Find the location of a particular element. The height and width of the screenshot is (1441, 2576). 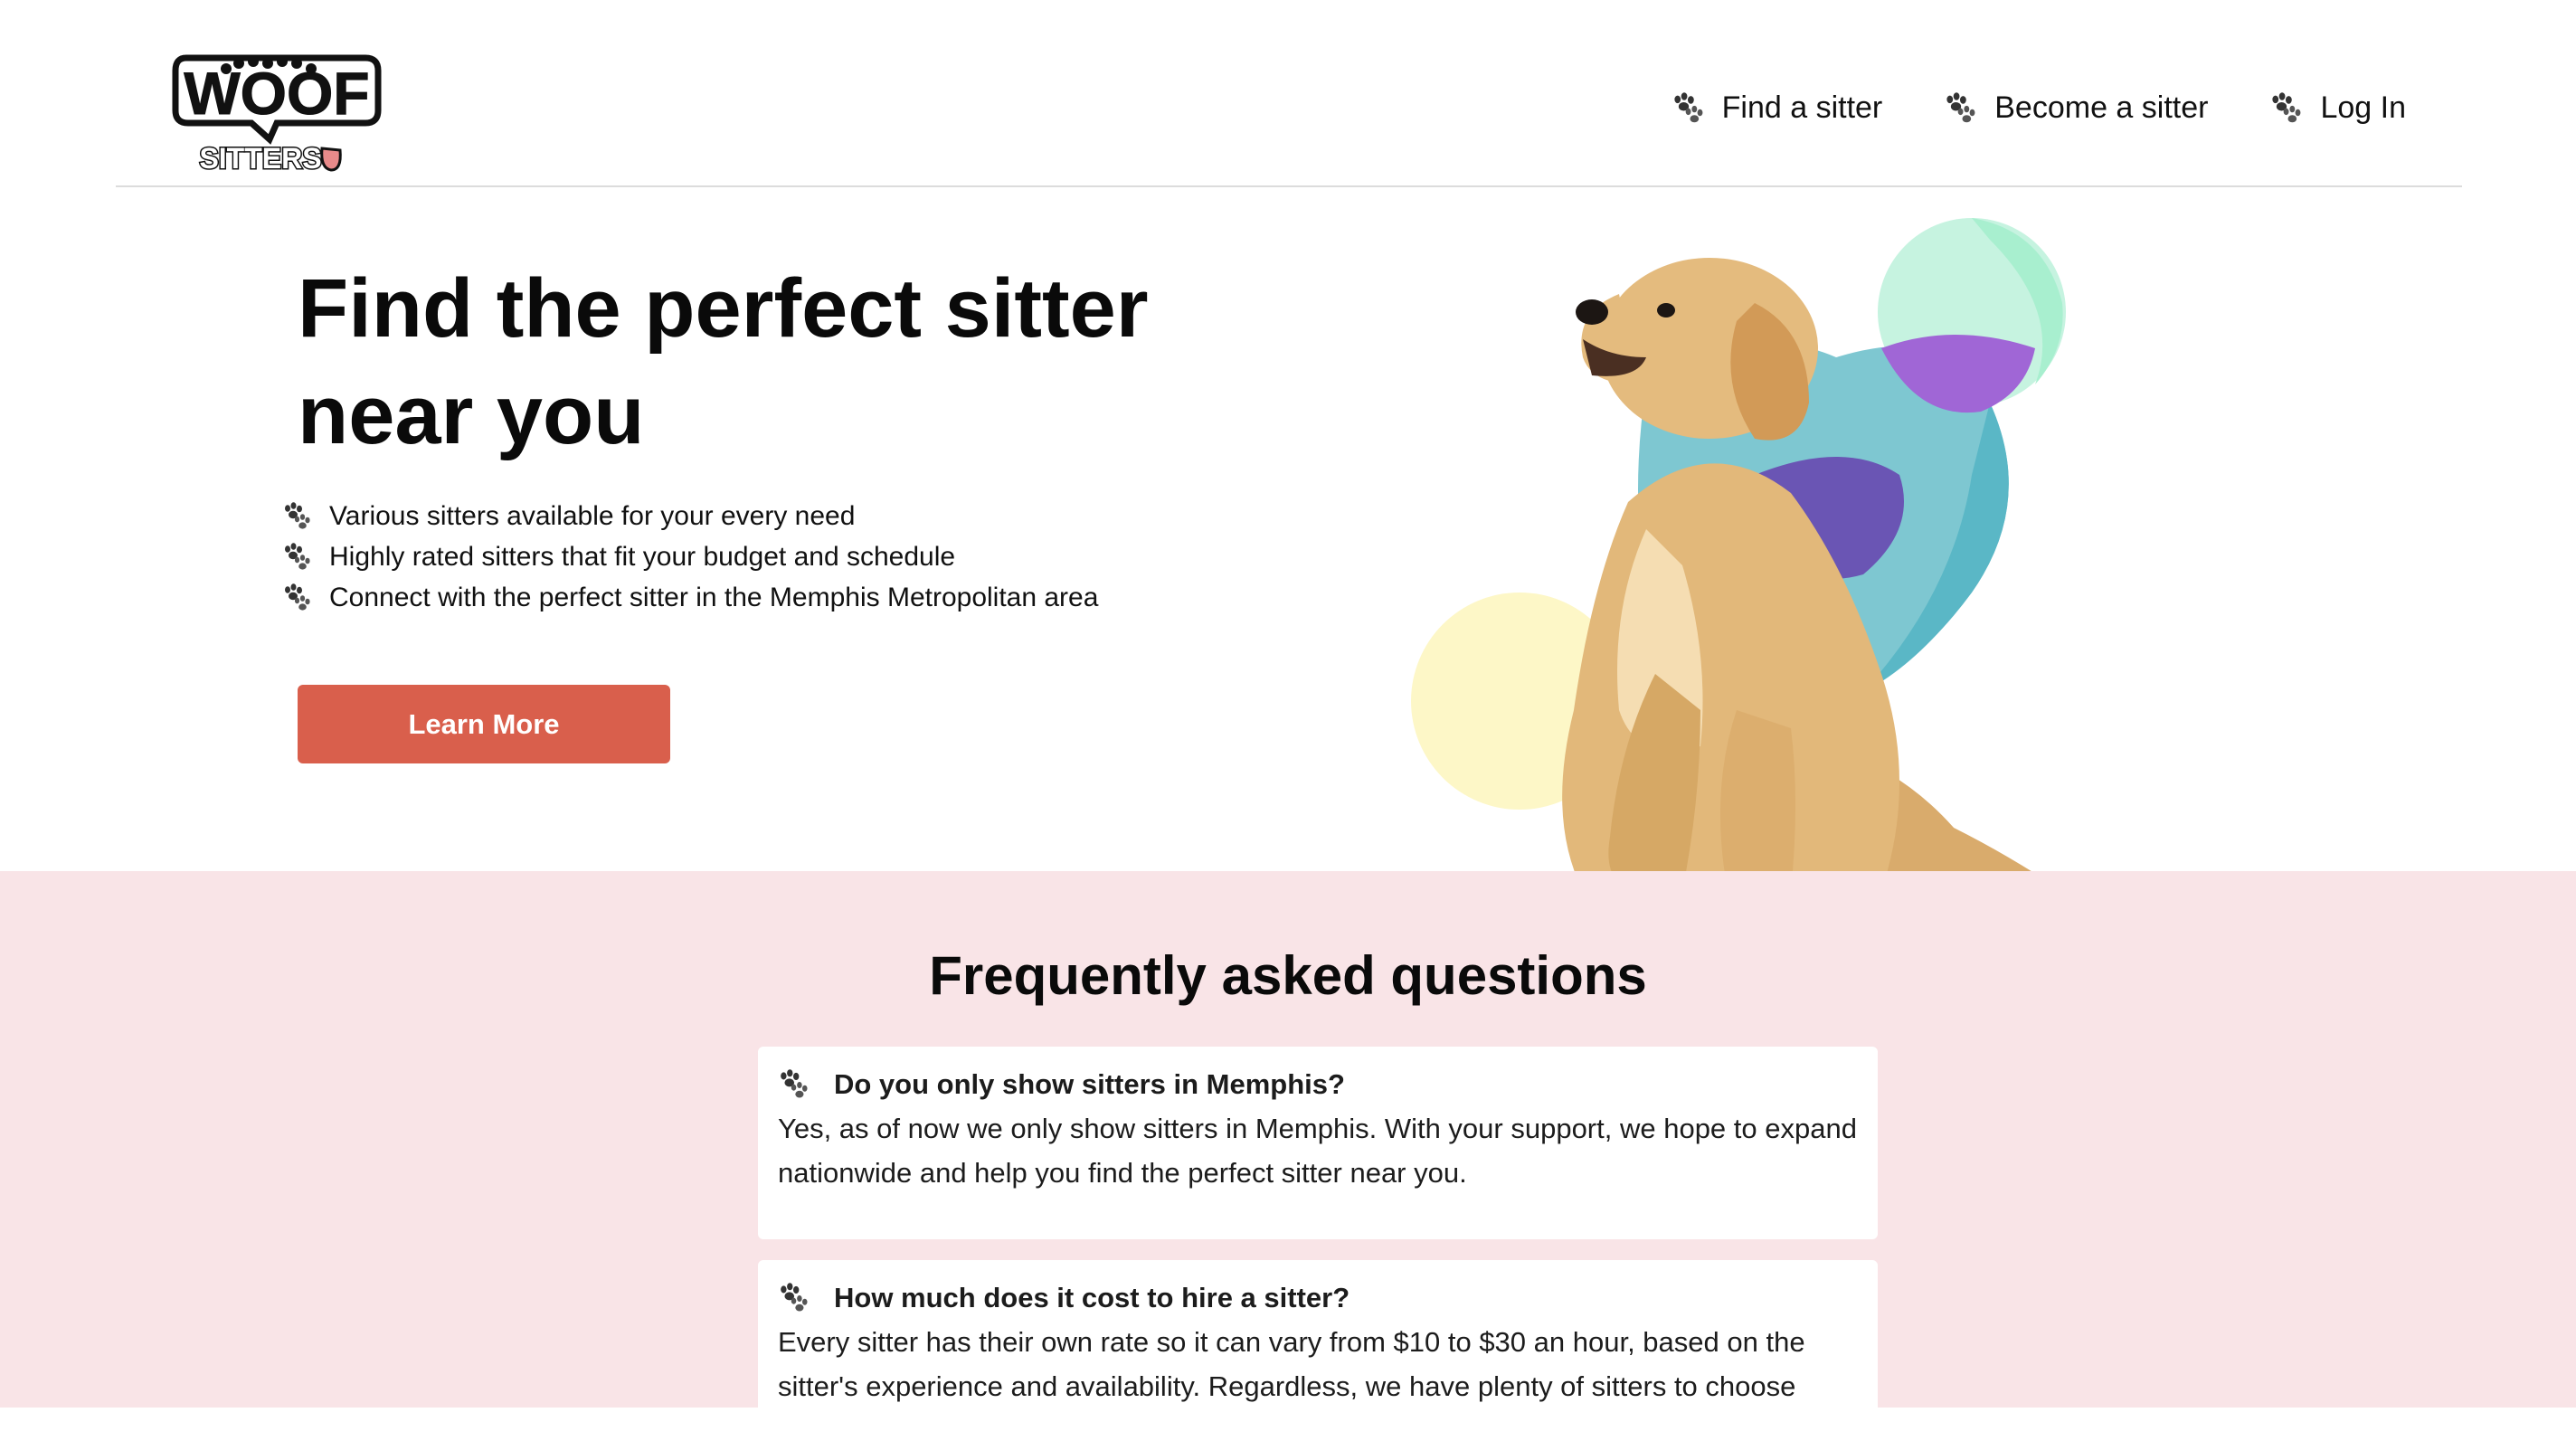

nav-label: Find a sitter is located at coordinates (1802, 107).